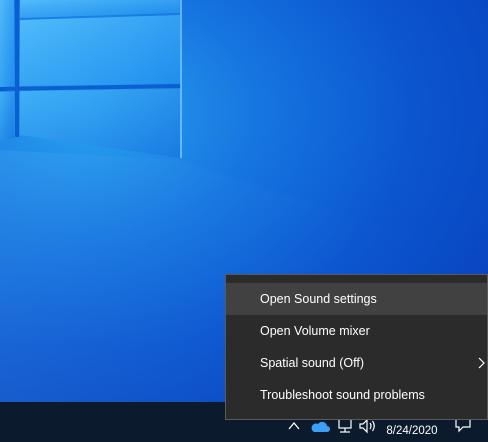  I want to click on troubleshoot-sound-item: Troubleshoot sound problems, so click(356, 395).